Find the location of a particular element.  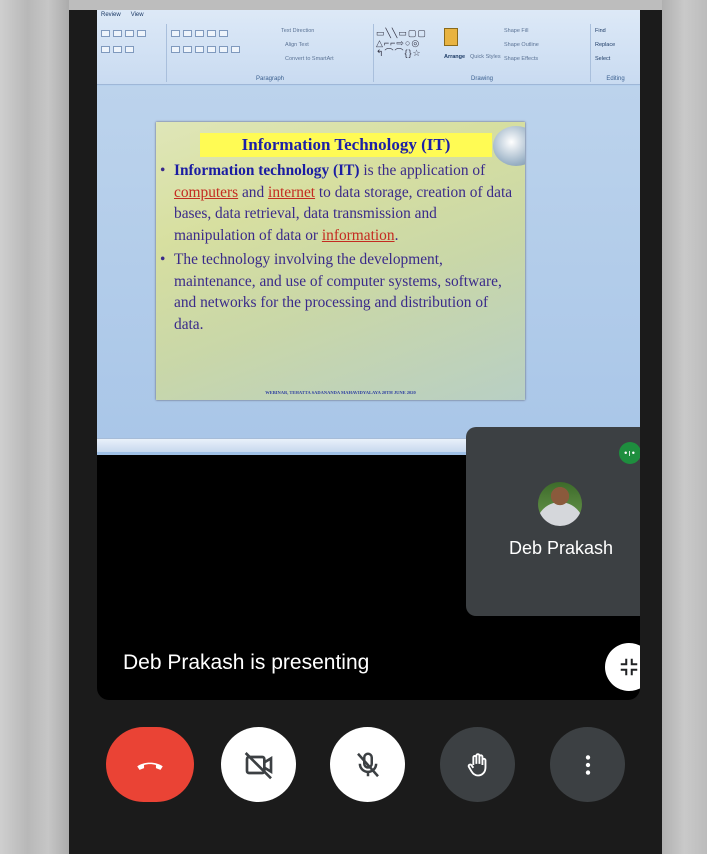

more-vert-icon is located at coordinates (587, 764).